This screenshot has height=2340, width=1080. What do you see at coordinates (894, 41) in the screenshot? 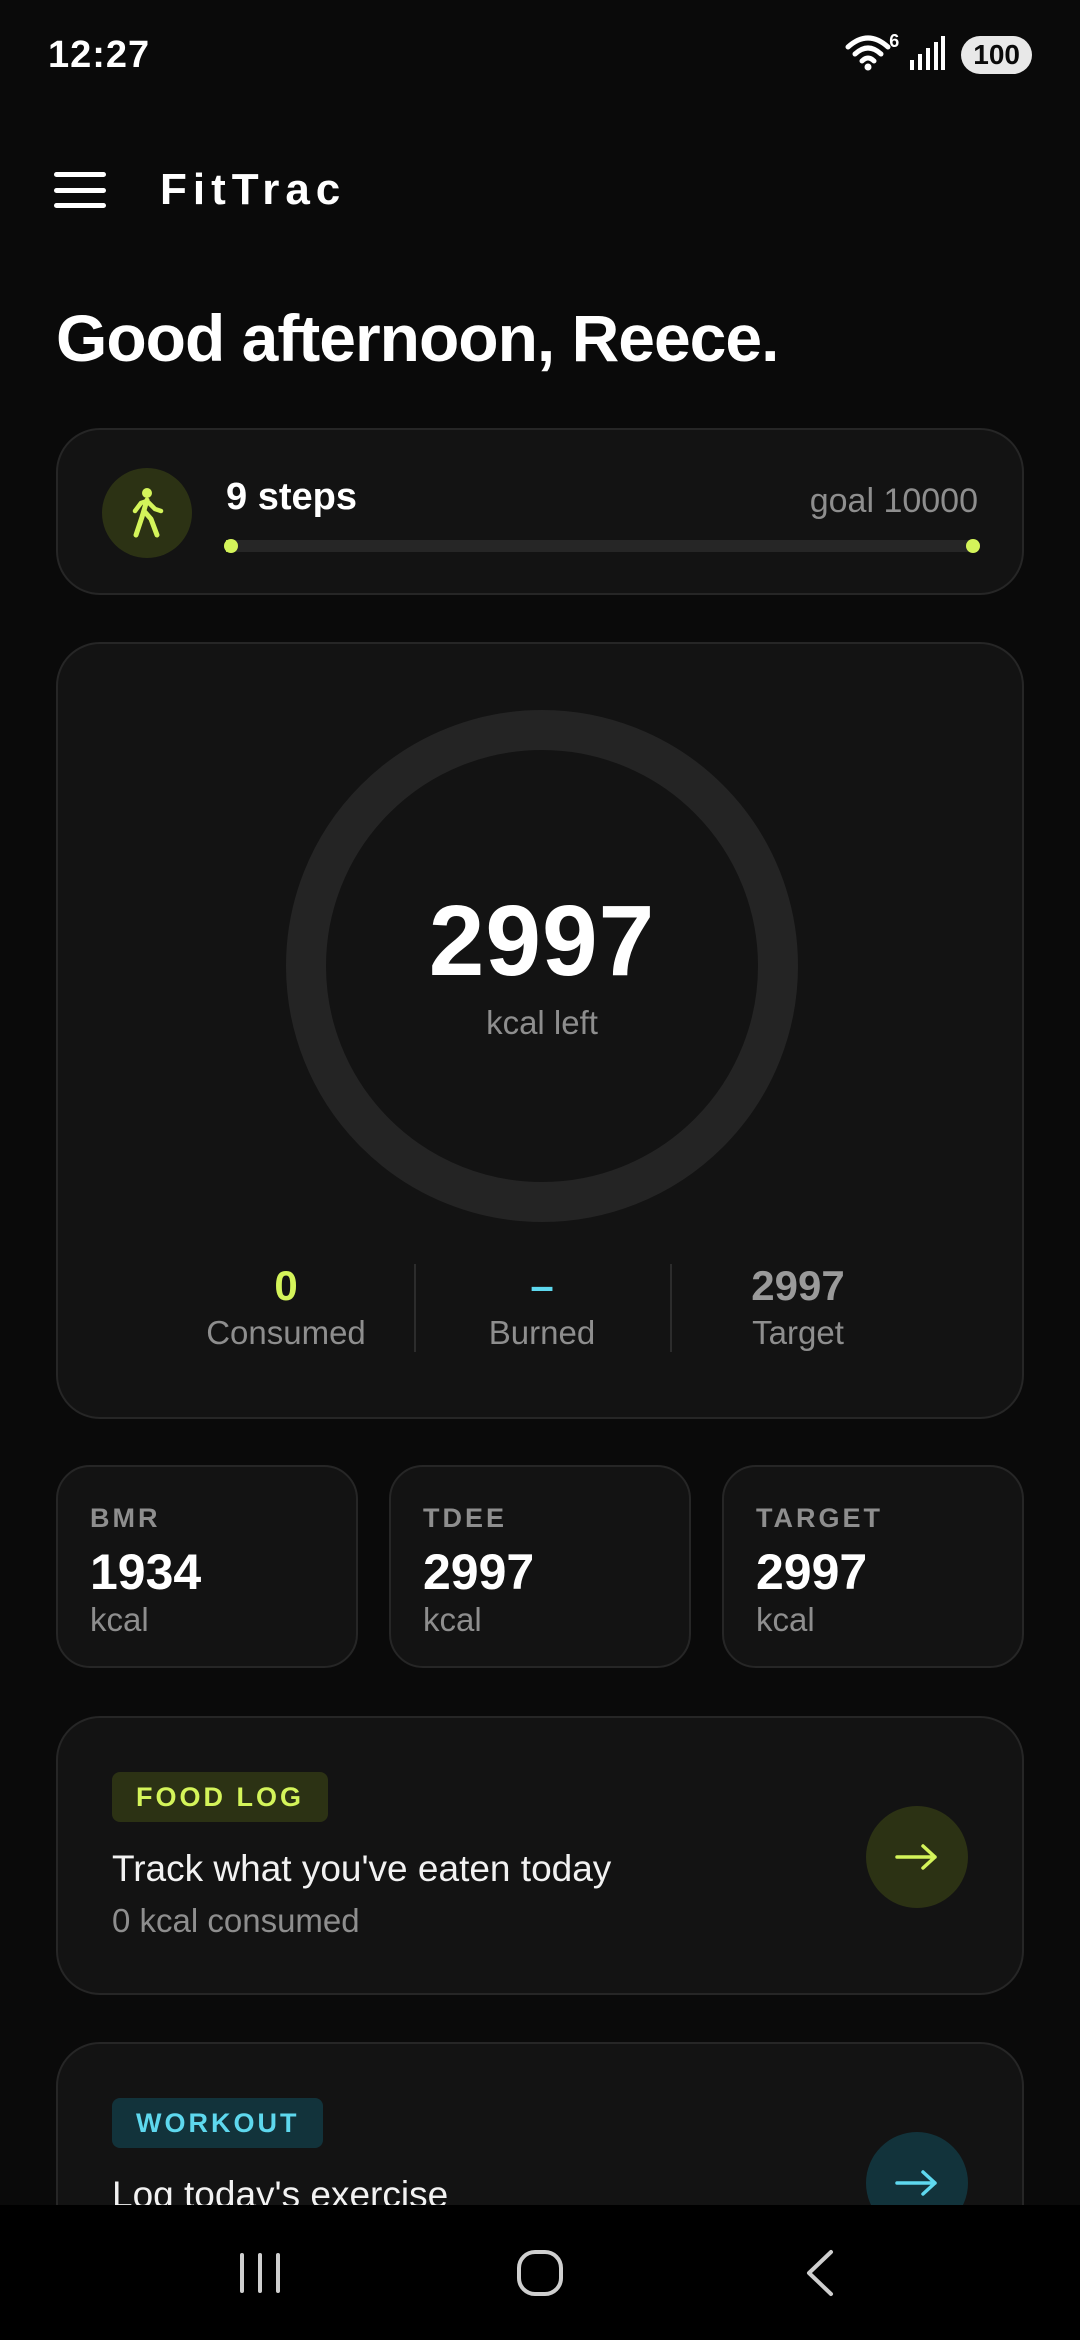
I see `wifi-badge: 6` at bounding box center [894, 41].